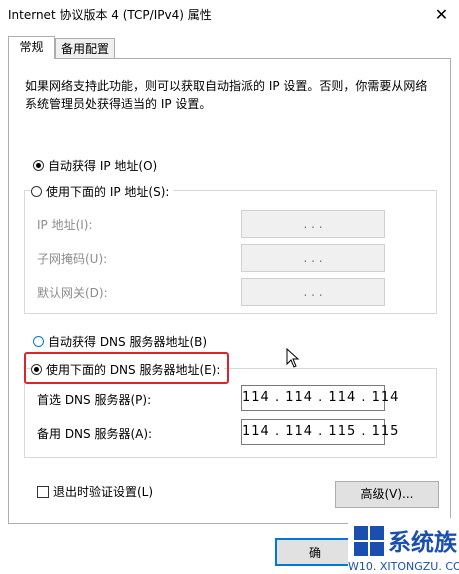 The image size is (459, 574). I want to click on radio-checked-icon, so click(38, 165).